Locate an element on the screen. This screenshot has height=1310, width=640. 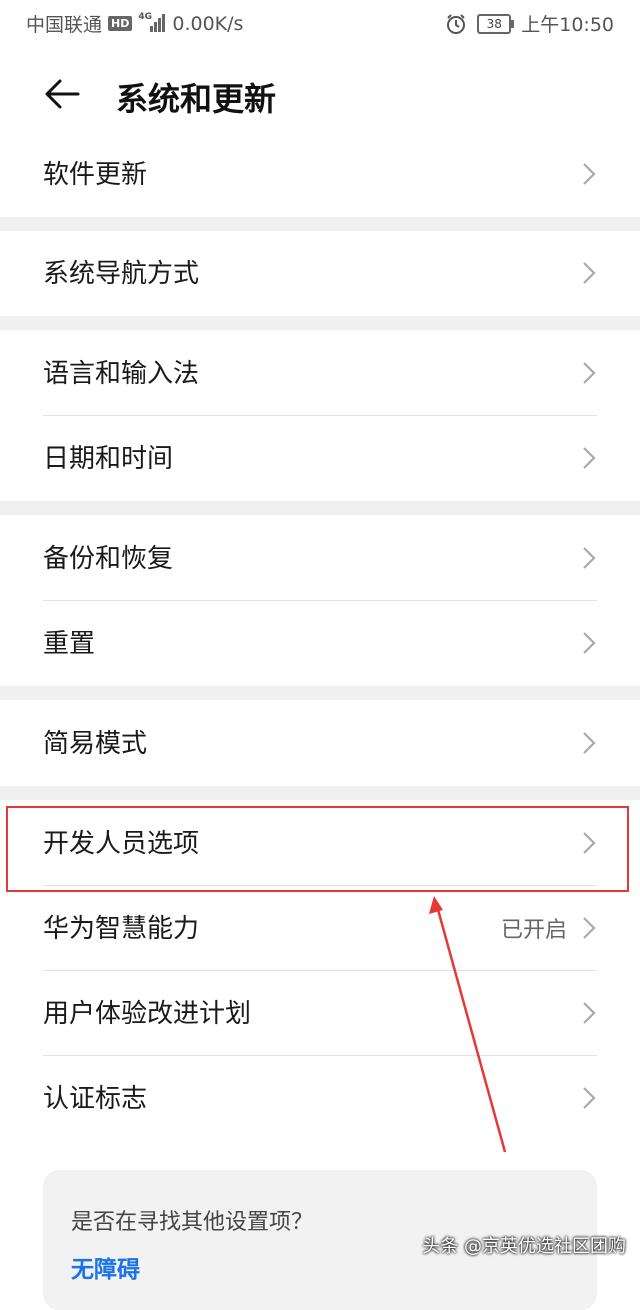
header: 系统和更新 is located at coordinates (320, 96).